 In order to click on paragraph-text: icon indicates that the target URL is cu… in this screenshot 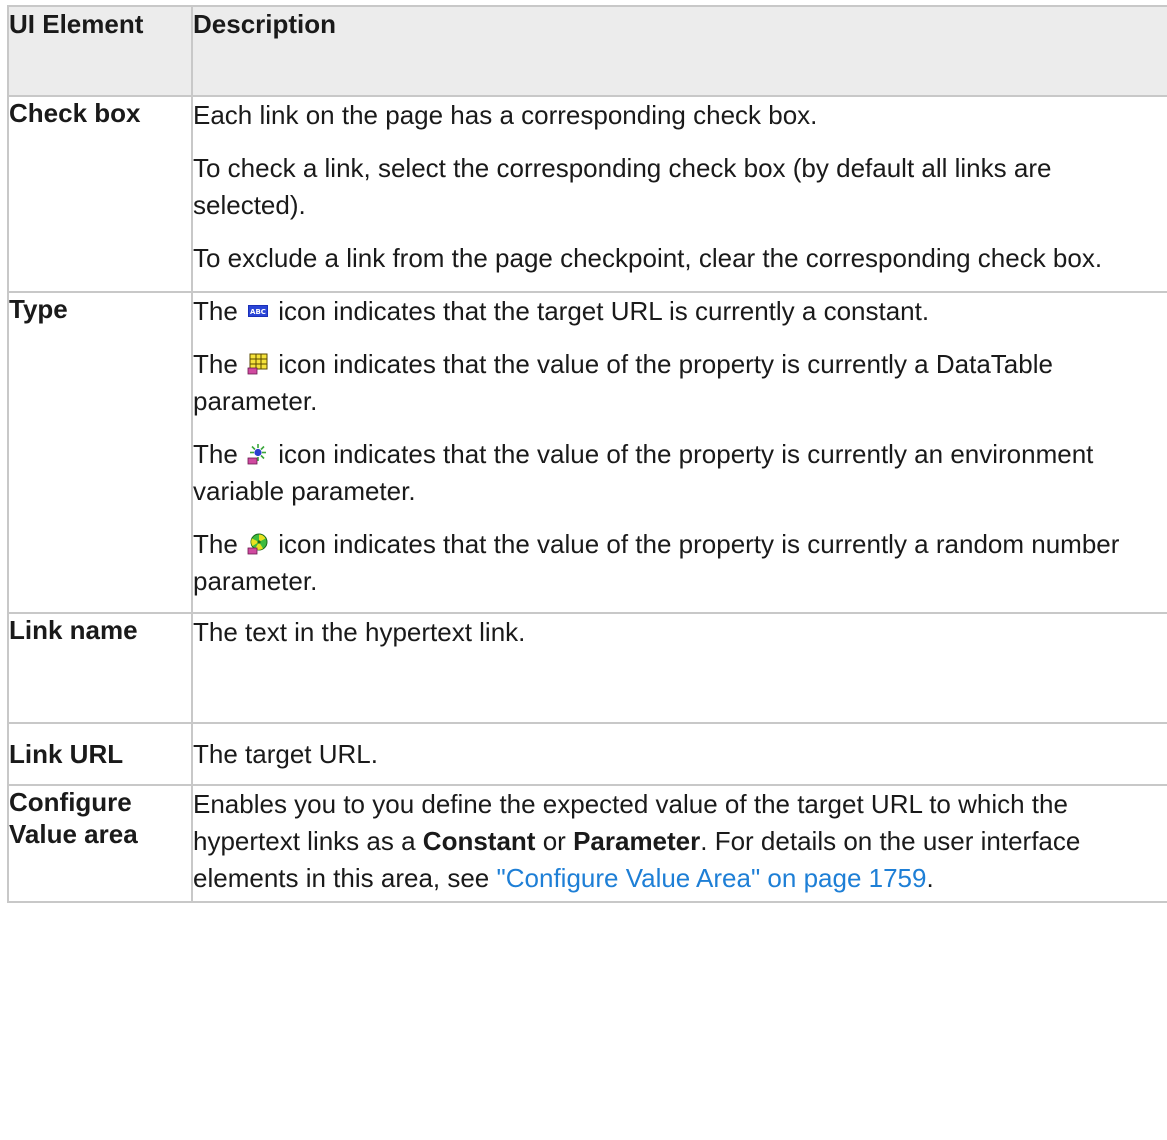, I will do `click(604, 311)`.